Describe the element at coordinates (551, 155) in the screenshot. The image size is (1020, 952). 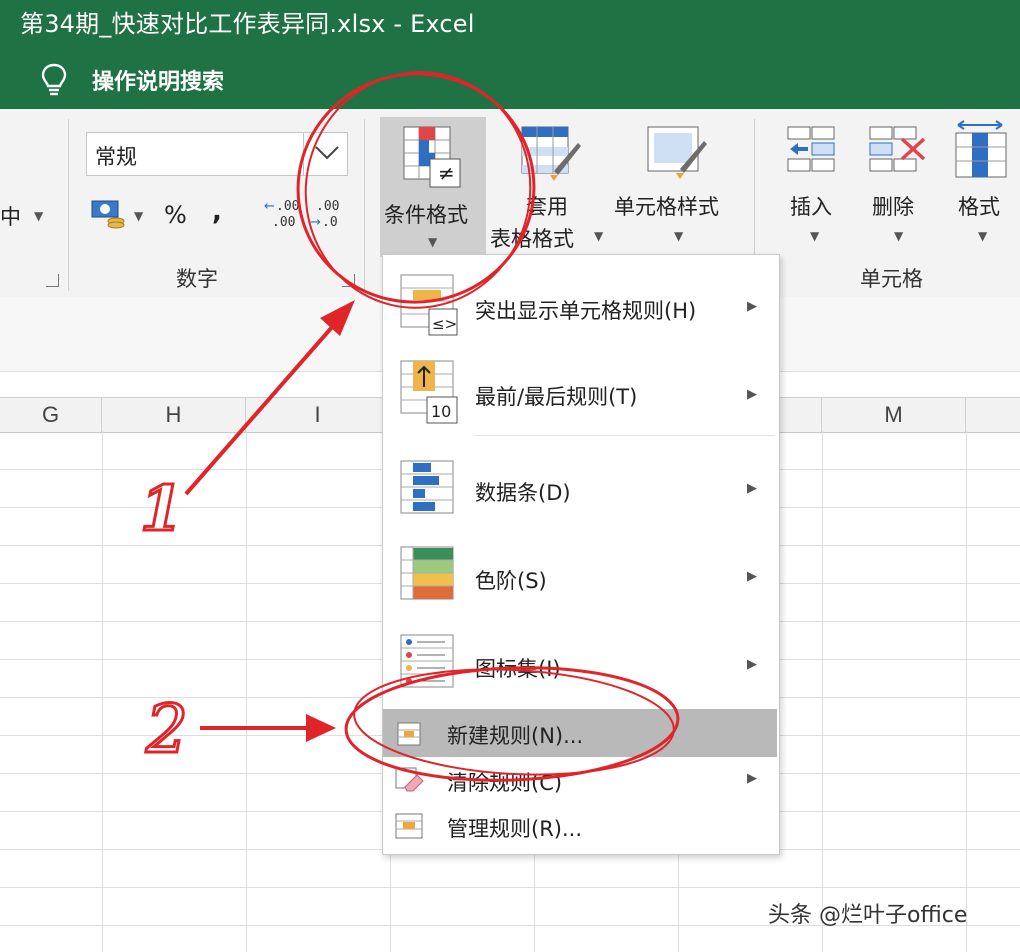
I see `format-as-table-icon` at that location.